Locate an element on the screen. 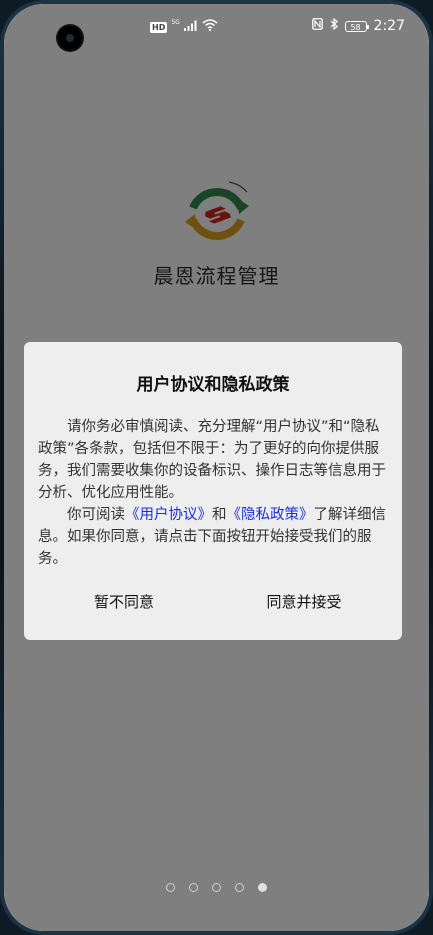  disagree-button: 暂不同意 is located at coordinates (124, 602).